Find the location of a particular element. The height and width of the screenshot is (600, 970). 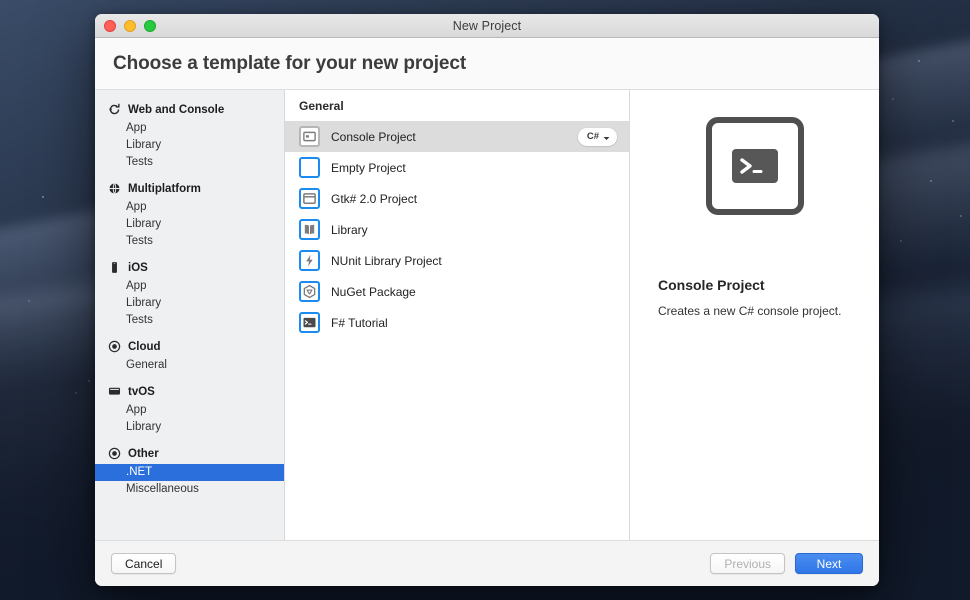

other-icon is located at coordinates (114, 454).